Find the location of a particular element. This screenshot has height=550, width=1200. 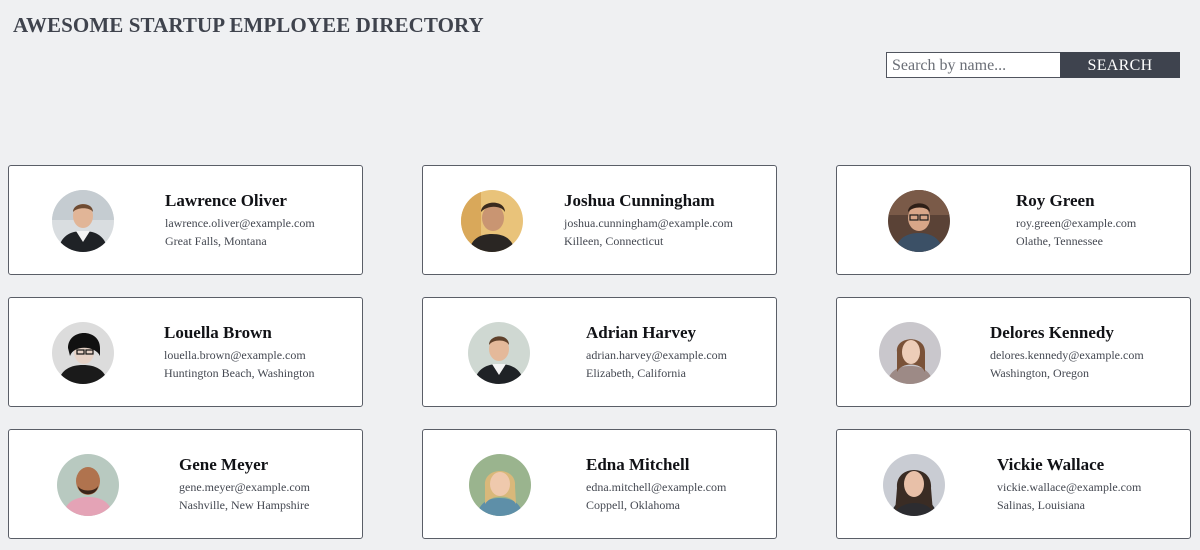

employee-name: Edna Mitchell is located at coordinates (638, 464).